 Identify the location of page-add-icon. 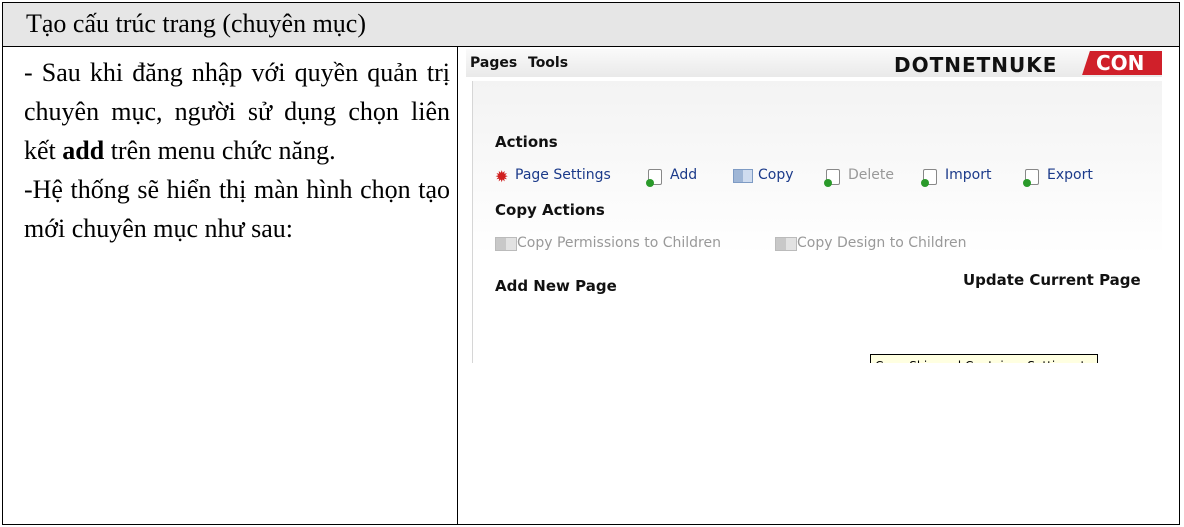
(654, 178).